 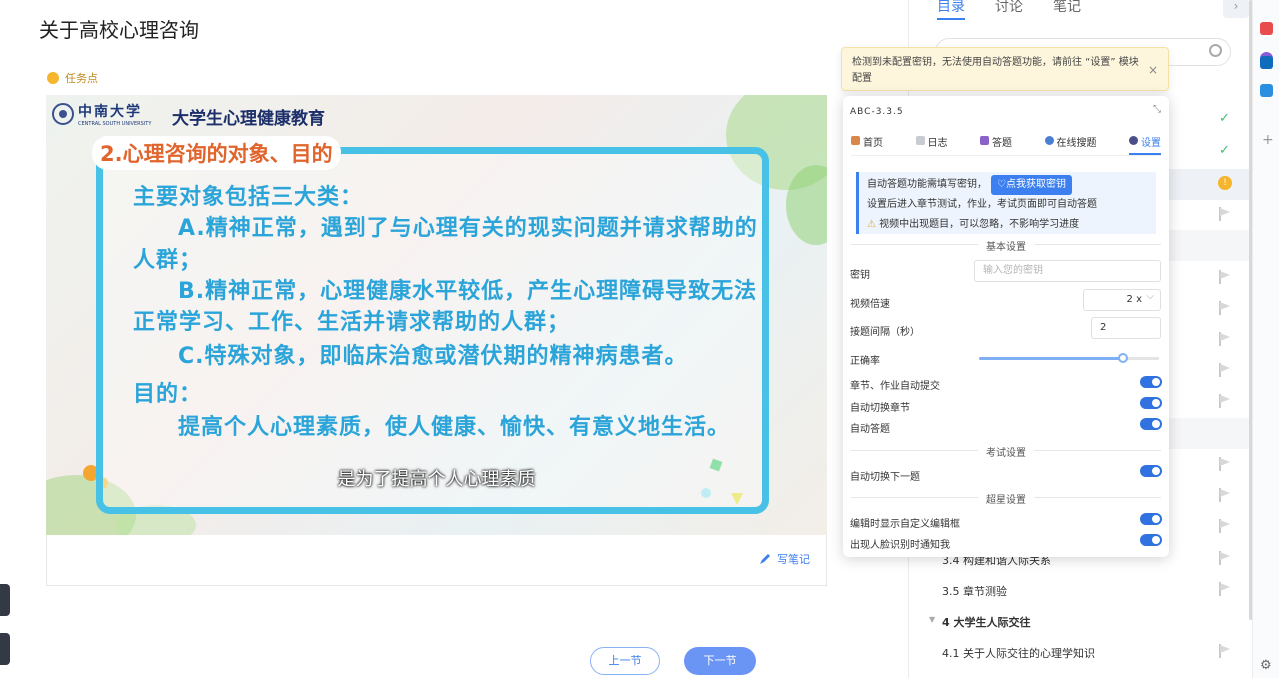 I want to click on section-exam-label: 考试设置, so click(x=1006, y=453).